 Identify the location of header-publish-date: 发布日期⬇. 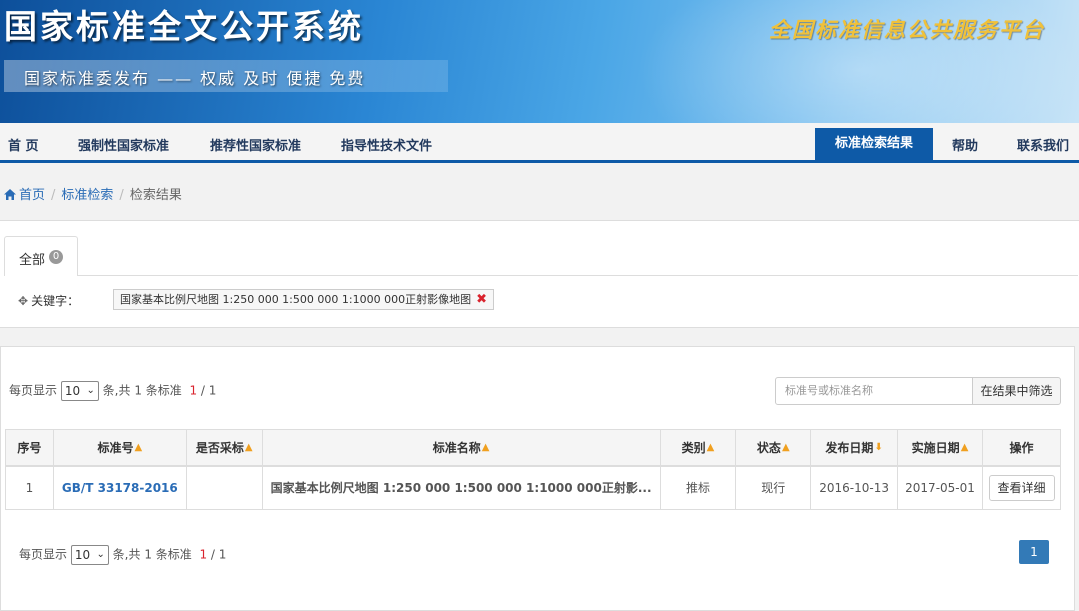
(854, 448).